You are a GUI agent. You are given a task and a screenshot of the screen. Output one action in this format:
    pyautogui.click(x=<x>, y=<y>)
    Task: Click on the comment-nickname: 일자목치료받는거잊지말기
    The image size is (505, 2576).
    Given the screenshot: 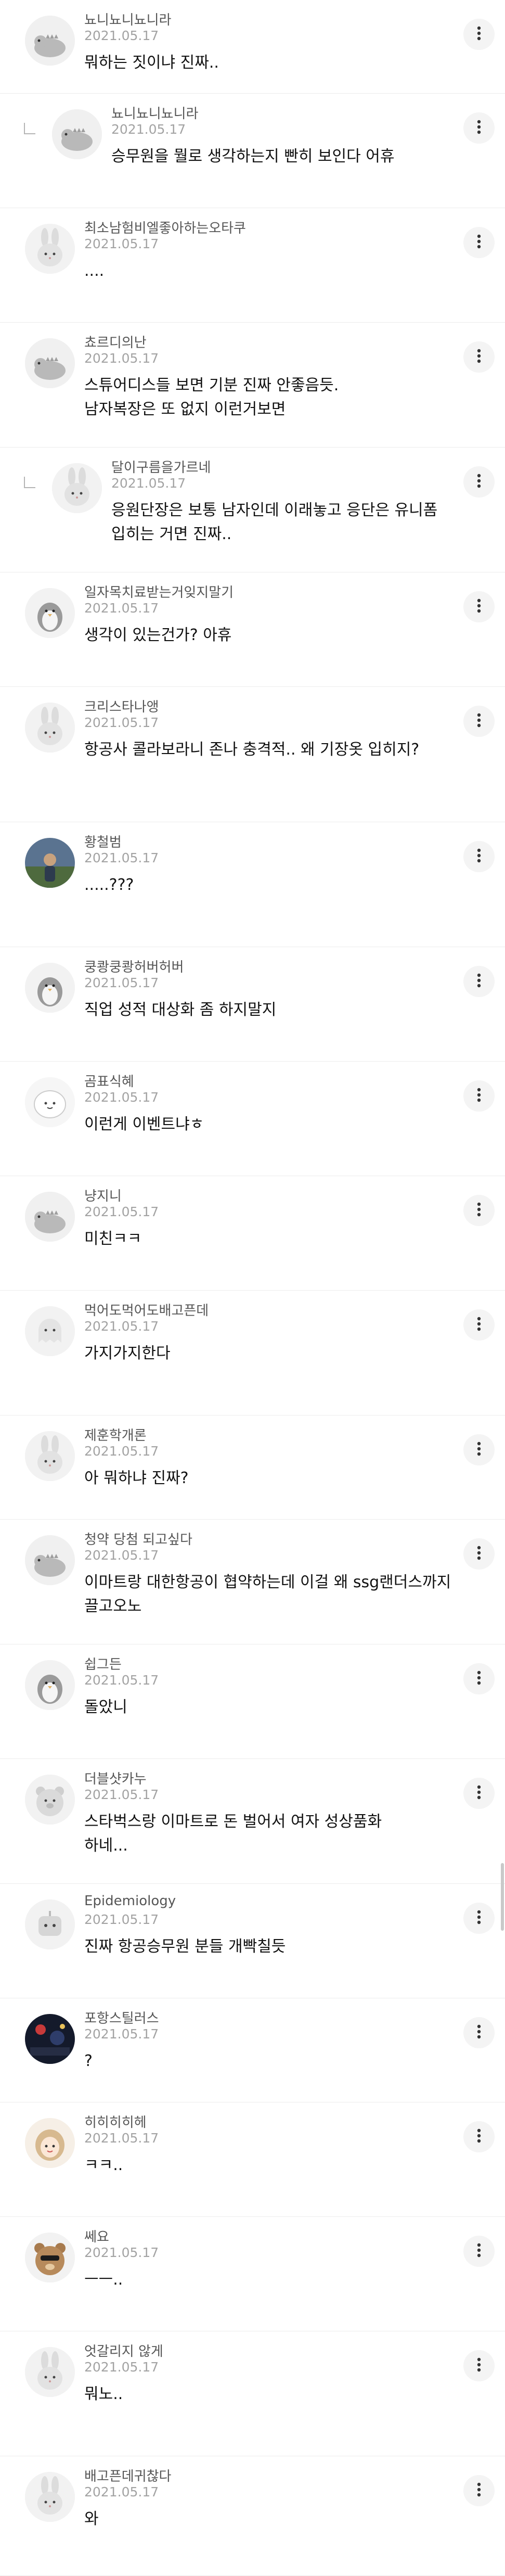 What is the action you would take?
    pyautogui.click(x=159, y=591)
    